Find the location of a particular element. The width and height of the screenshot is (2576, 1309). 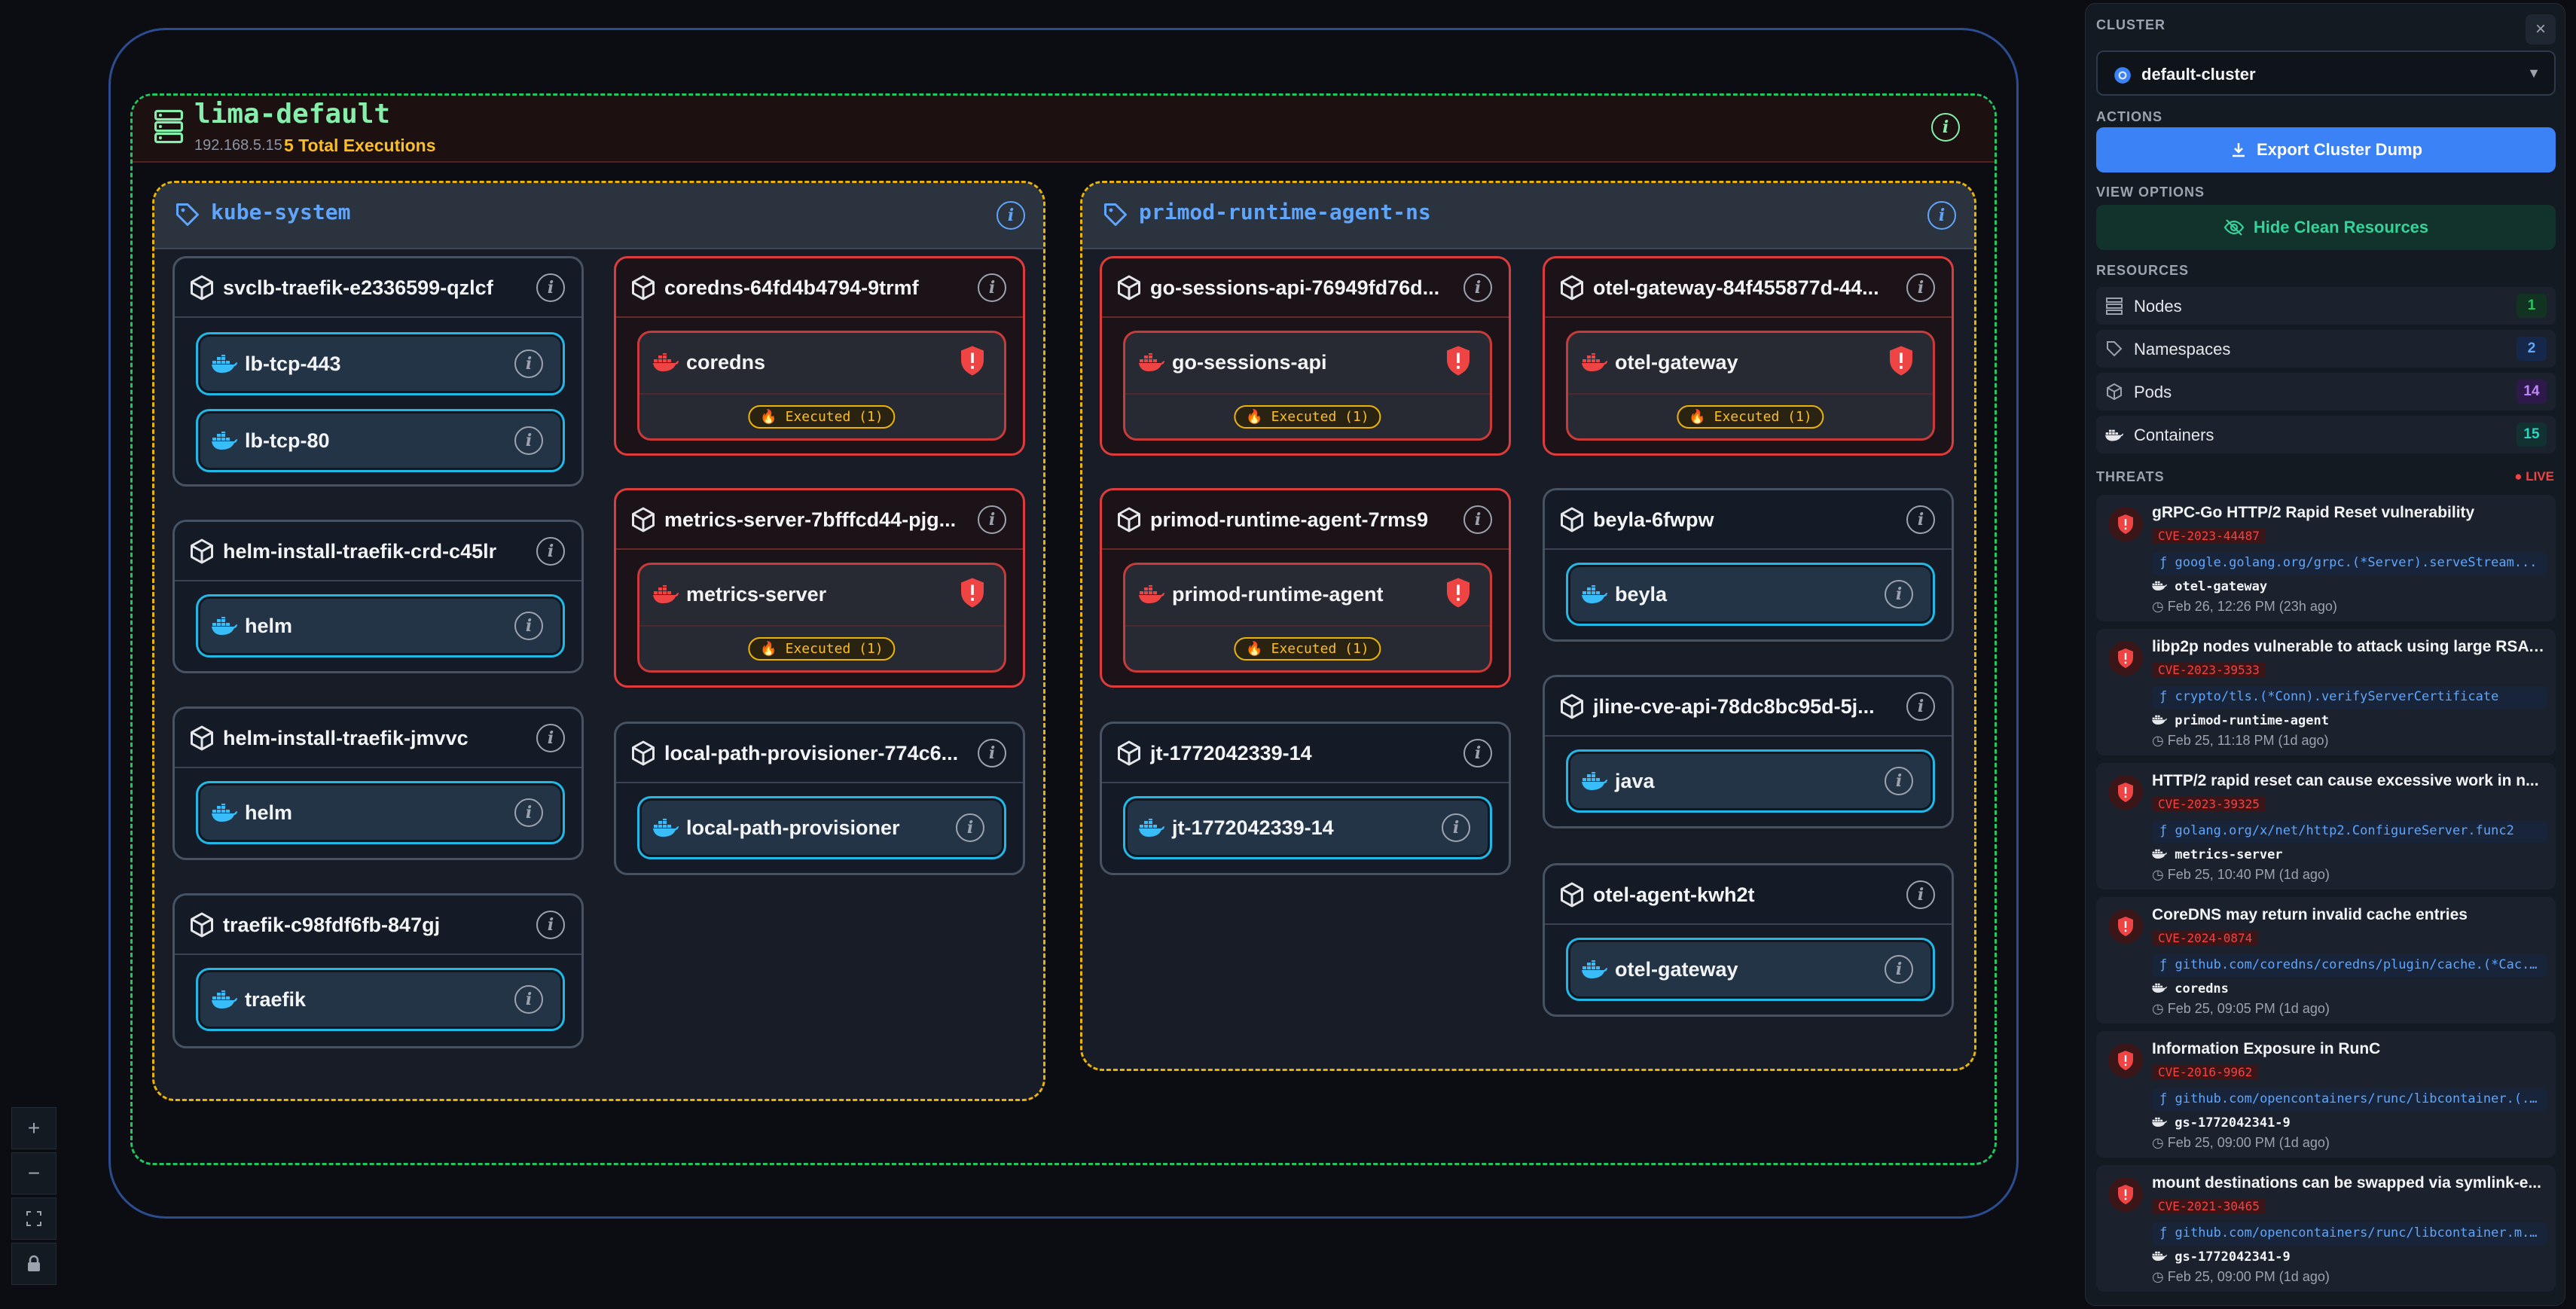

fit-view-button is located at coordinates (34, 1219).